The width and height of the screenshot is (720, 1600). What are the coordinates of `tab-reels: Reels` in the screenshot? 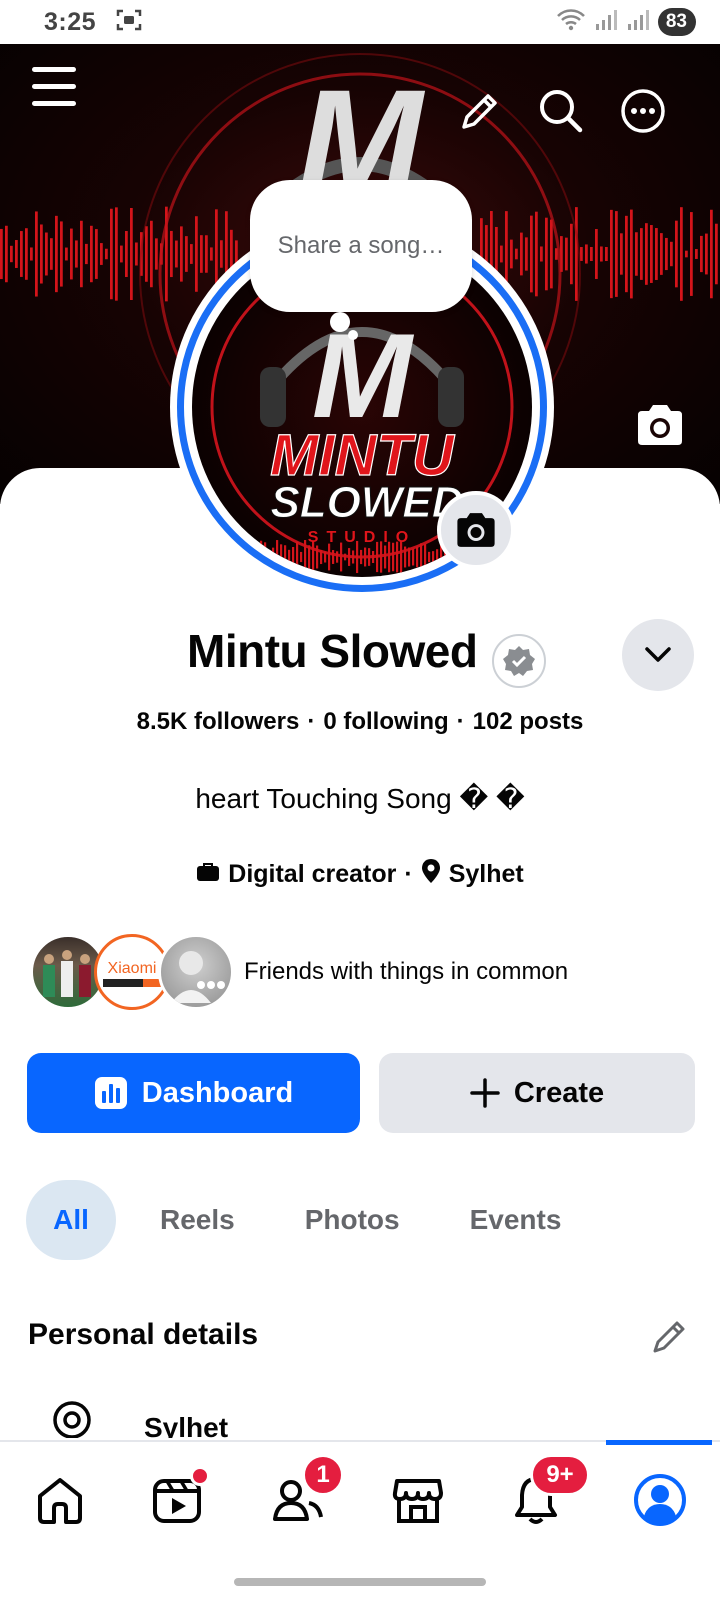 It's located at (197, 1220).